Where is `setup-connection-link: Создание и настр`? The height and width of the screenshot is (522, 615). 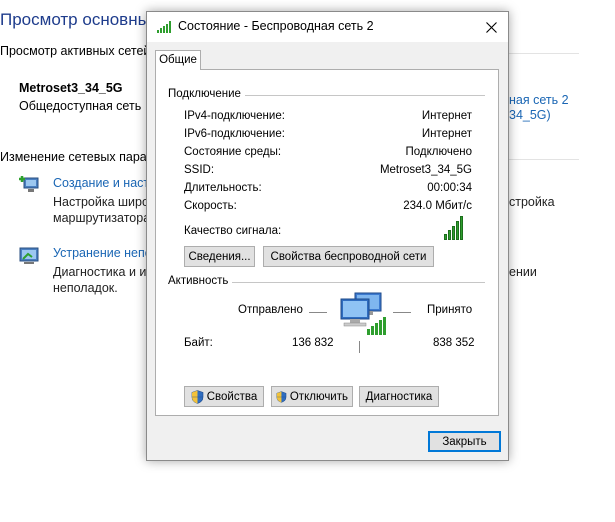 setup-connection-link: Создание и настр is located at coordinates (104, 183).